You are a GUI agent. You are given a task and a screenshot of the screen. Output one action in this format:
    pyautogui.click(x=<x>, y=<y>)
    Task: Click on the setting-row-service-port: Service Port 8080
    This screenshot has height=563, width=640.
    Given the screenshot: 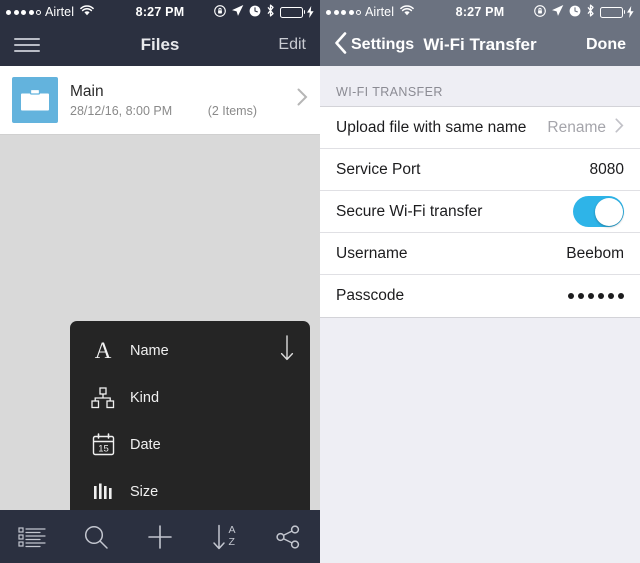 What is the action you would take?
    pyautogui.click(x=480, y=170)
    